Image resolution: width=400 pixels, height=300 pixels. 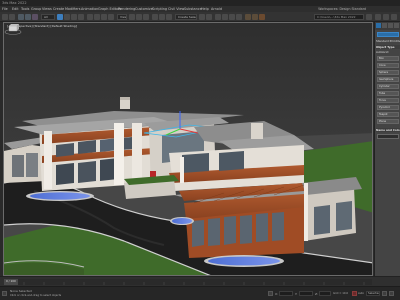 What do you see at coordinates (396, 25) in the screenshot?
I see `motion-tab-icon` at bounding box center [396, 25].